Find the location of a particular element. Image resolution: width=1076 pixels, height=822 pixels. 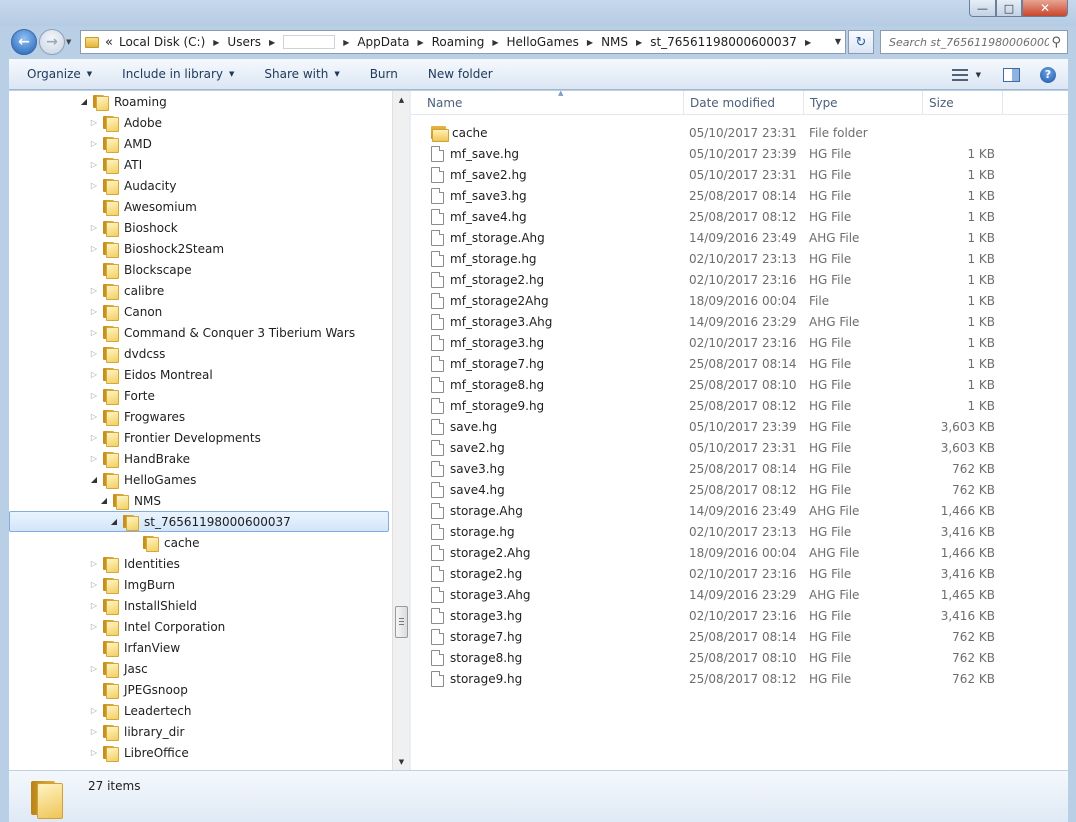

column-header-type: Type is located at coordinates (863, 103).